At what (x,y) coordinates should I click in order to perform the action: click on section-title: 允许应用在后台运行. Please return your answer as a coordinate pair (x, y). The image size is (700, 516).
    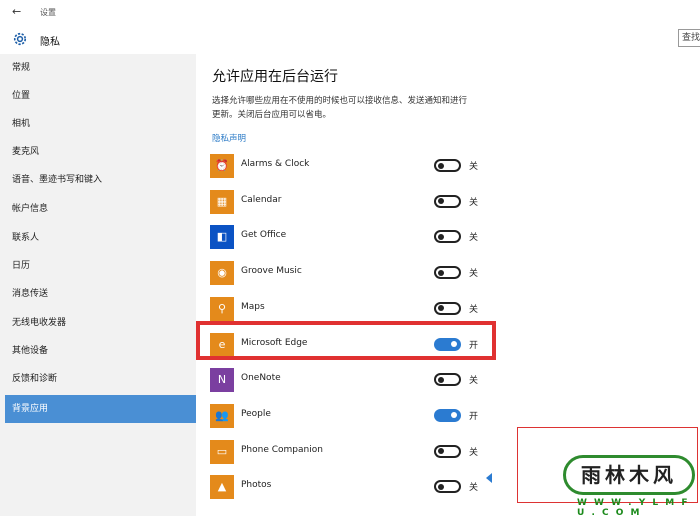
    Looking at the image, I should click on (275, 77).